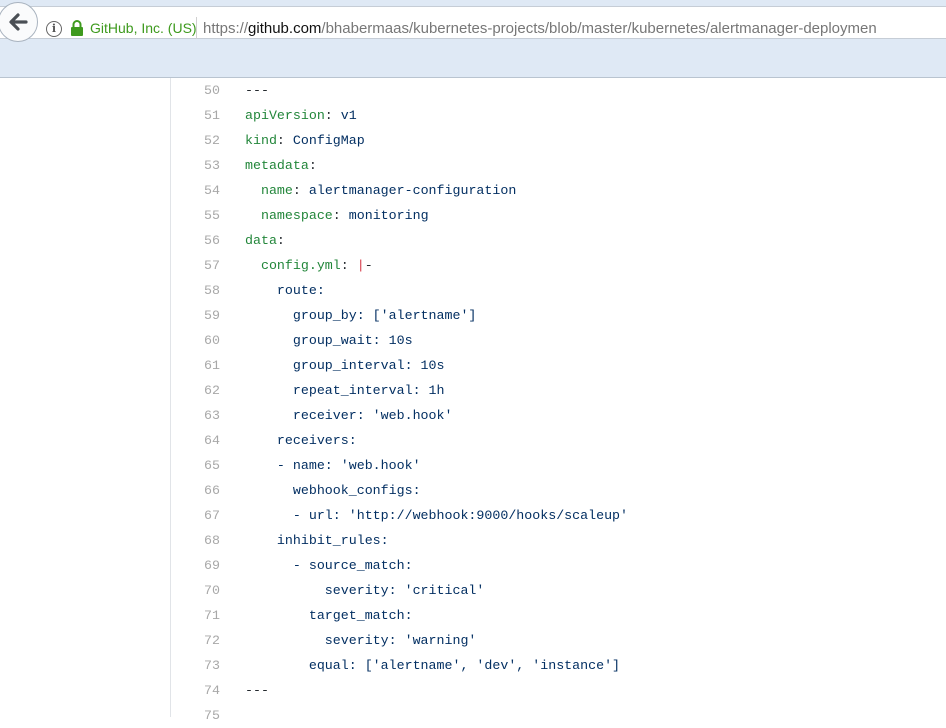  I want to click on yaml-value: ConfigMap, so click(328, 140).